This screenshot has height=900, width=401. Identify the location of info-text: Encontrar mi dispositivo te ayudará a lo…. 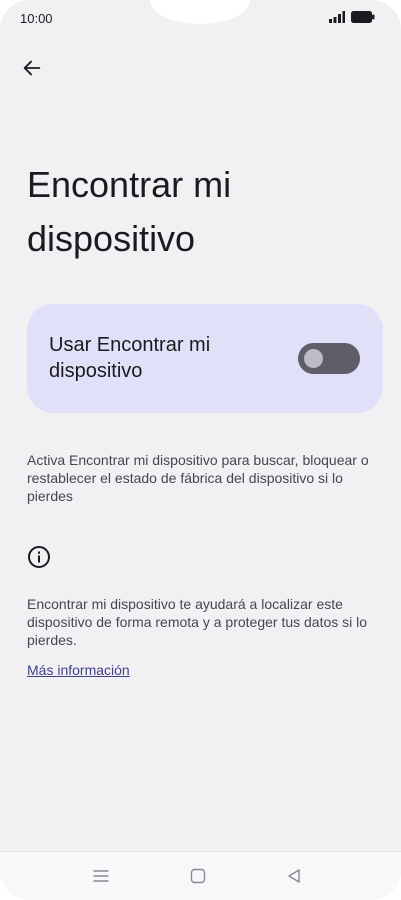
(197, 622).